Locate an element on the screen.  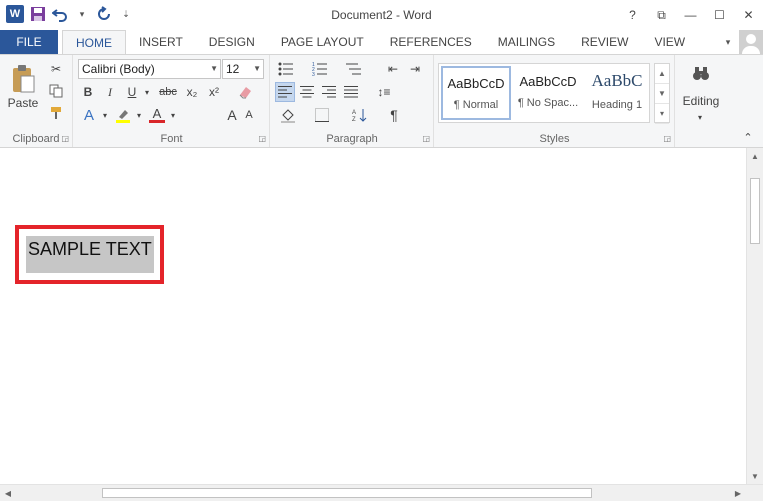
cut-icon: ✂ is located at coordinates (56, 69).